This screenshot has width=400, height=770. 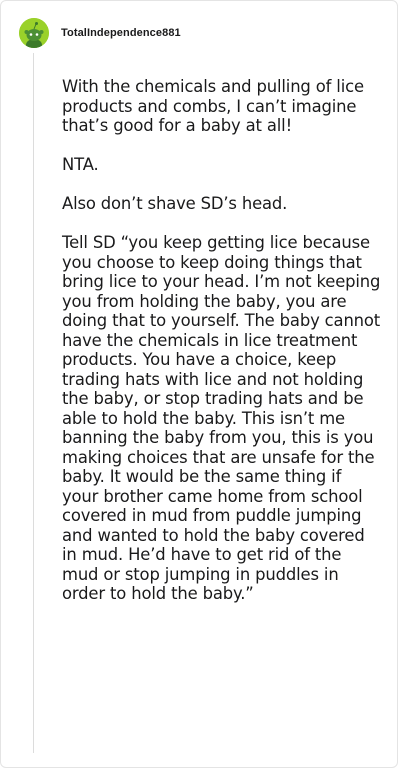 I want to click on thread-line, so click(x=33, y=403).